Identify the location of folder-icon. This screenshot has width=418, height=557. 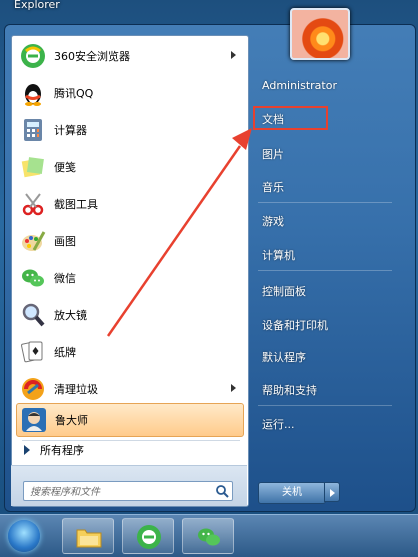
(89, 538).